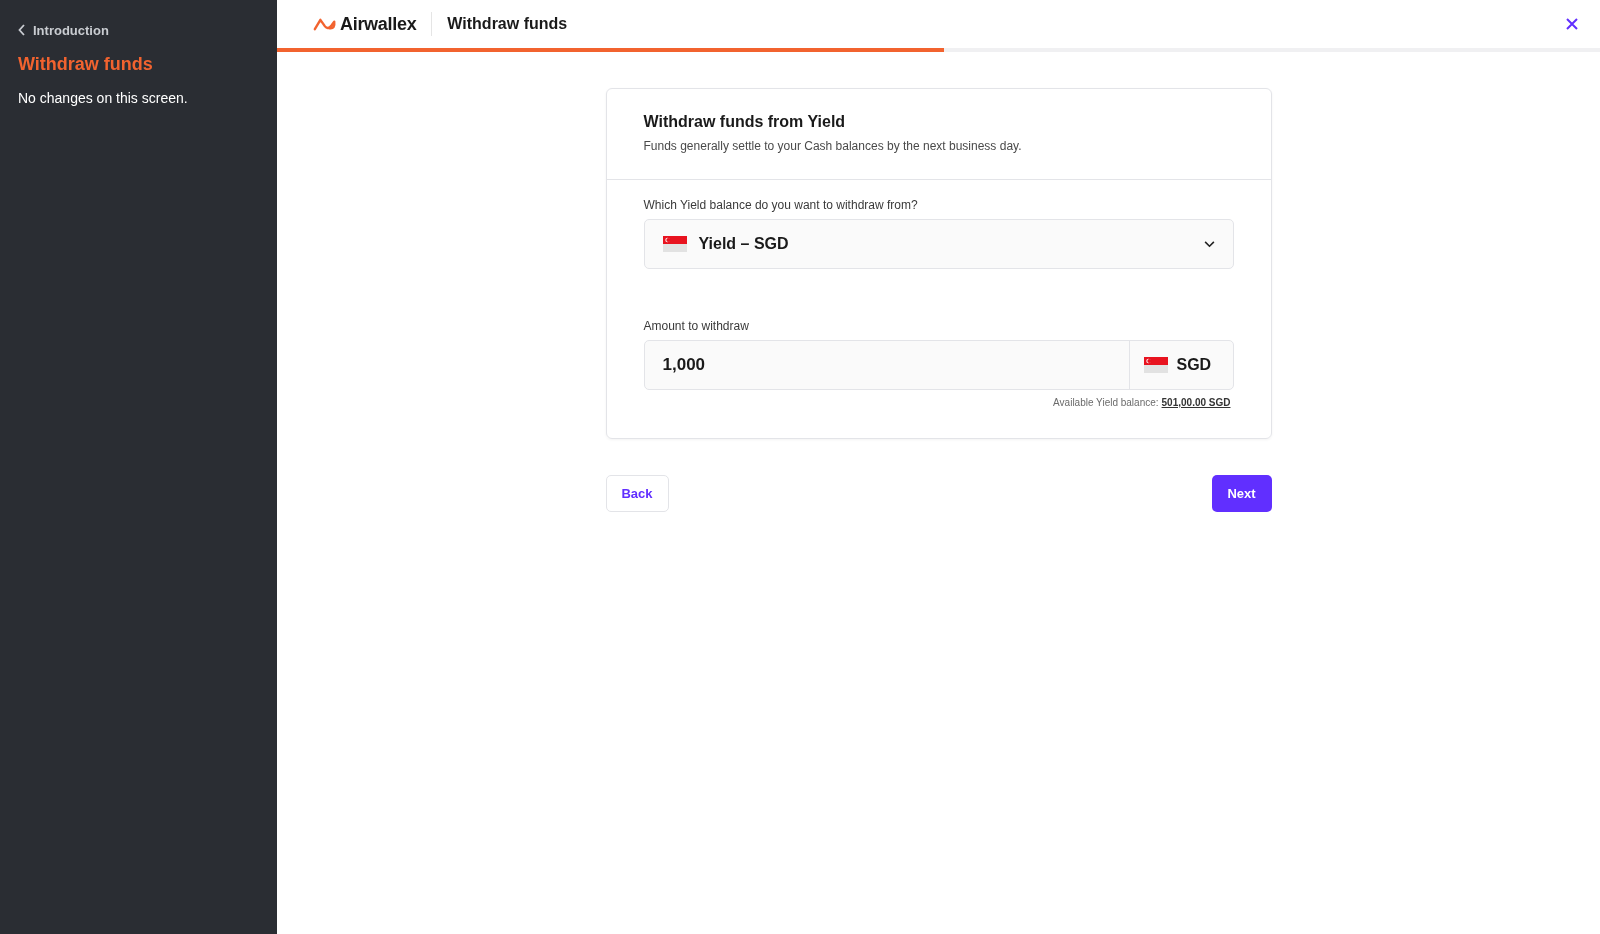 This screenshot has width=1600, height=934. I want to click on balance-dropdown: Yield – SGD, so click(938, 244).